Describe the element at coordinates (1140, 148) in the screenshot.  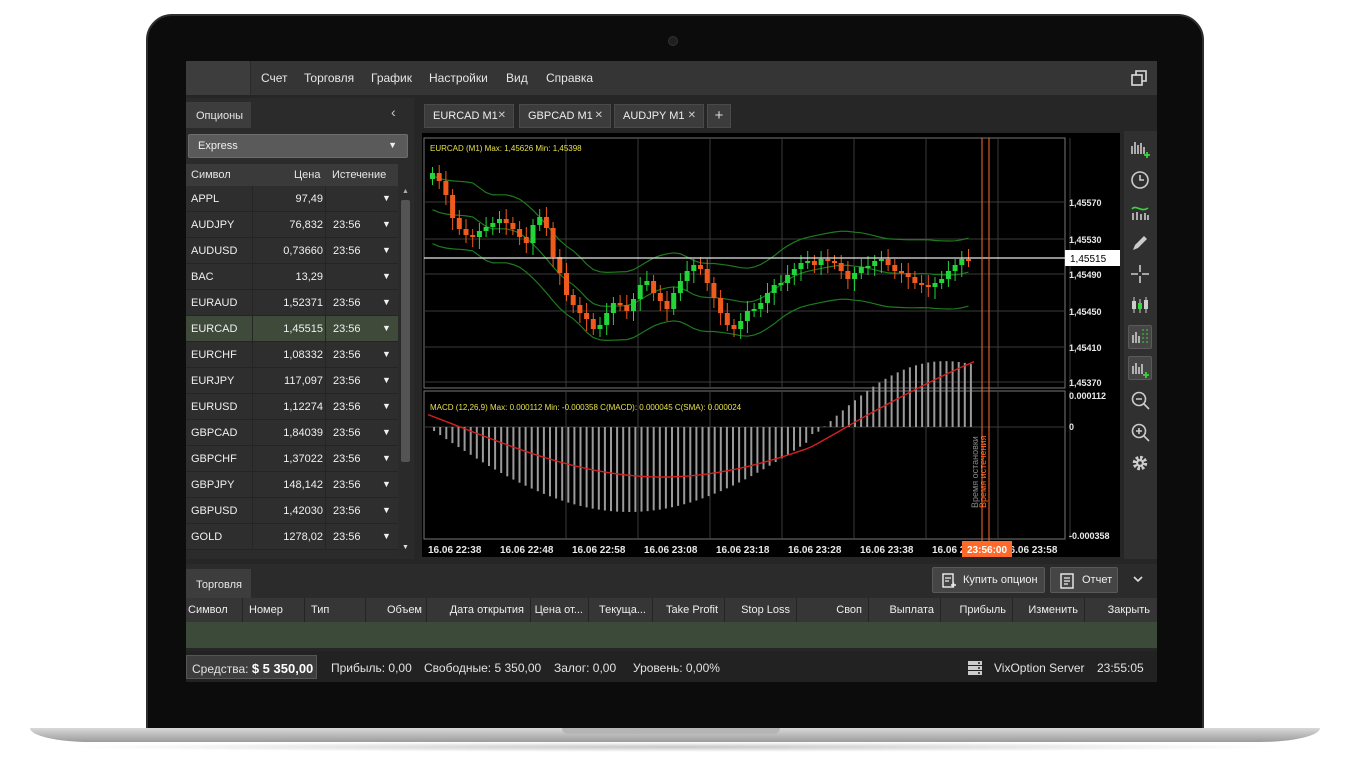
I see `bar-chart-add-icon` at that location.